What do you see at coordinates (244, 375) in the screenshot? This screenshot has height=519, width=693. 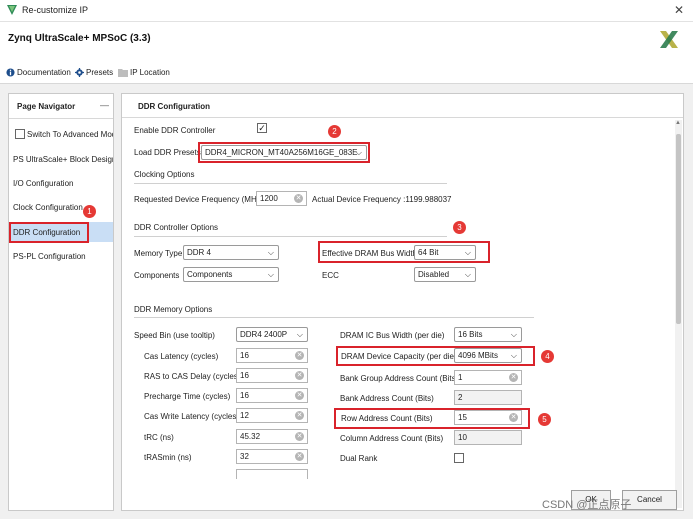 I see `ras-cas-delay-value: 16` at bounding box center [244, 375].